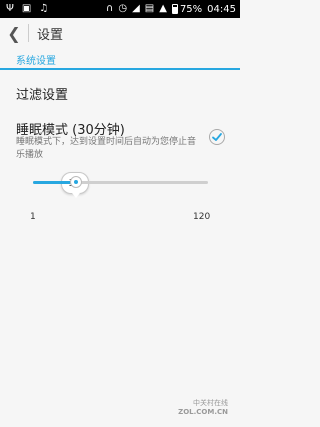 Image resolution: width=320 pixels, height=427 pixels. What do you see at coordinates (36, 61) in the screenshot?
I see `section-title: 系统设置` at bounding box center [36, 61].